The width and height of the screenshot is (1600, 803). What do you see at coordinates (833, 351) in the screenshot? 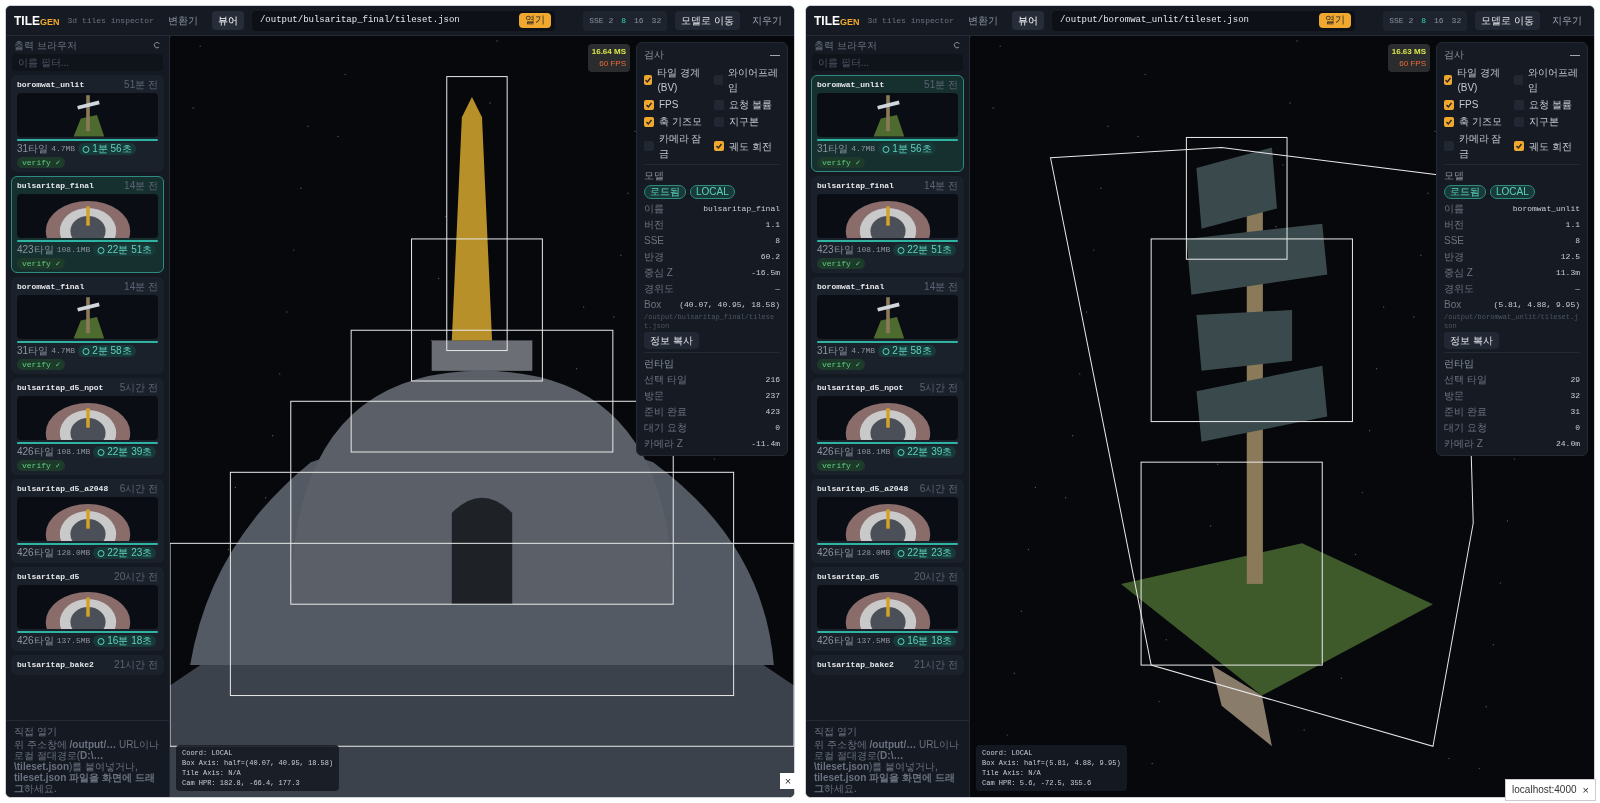
I see `tile-count: 31타일` at bounding box center [833, 351].